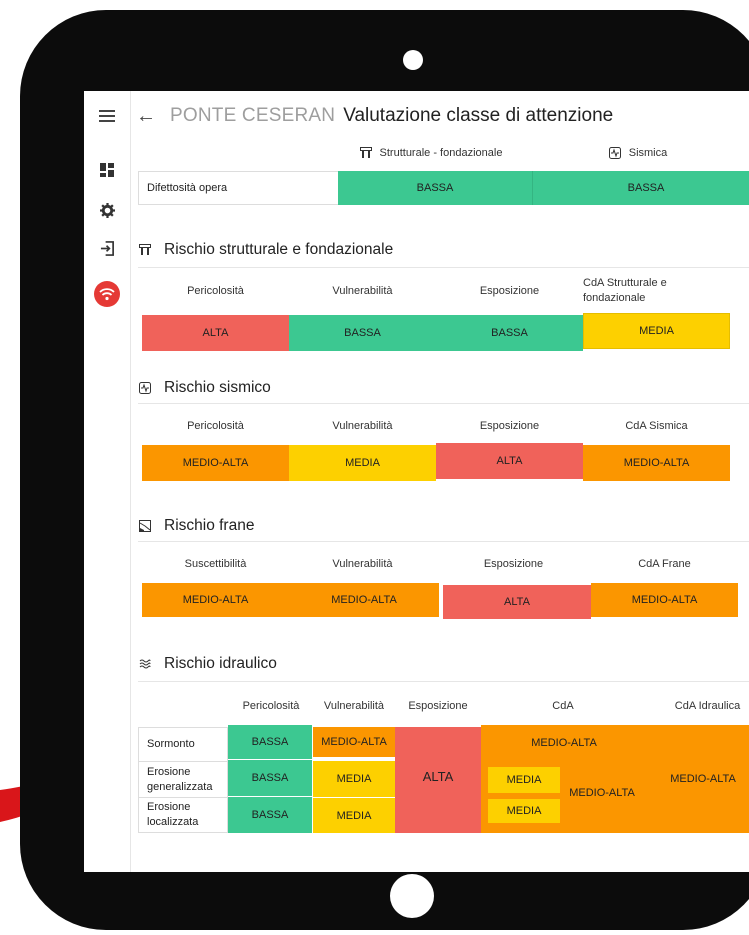 This screenshot has width=749, height=935. Describe the element at coordinates (238, 188) in the screenshot. I see `defects-row-label: Difettosità opera` at that location.